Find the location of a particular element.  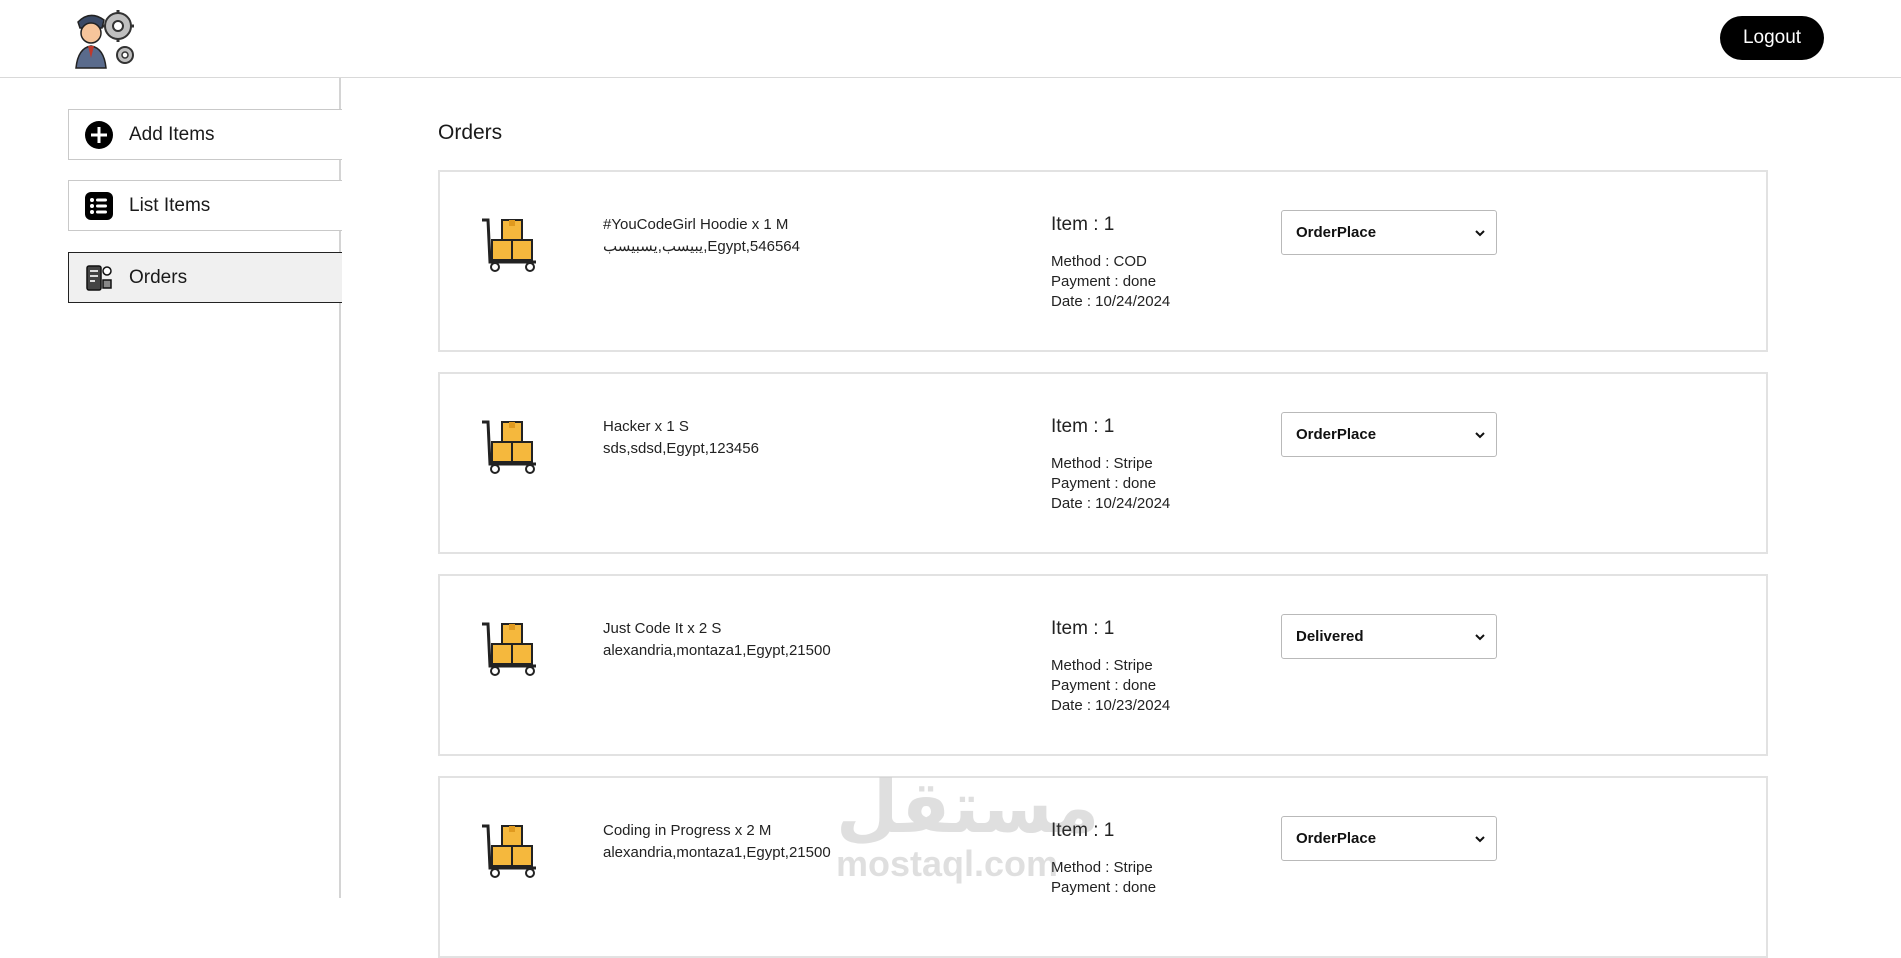

order-method: Method : COD is located at coordinates (1099, 261).